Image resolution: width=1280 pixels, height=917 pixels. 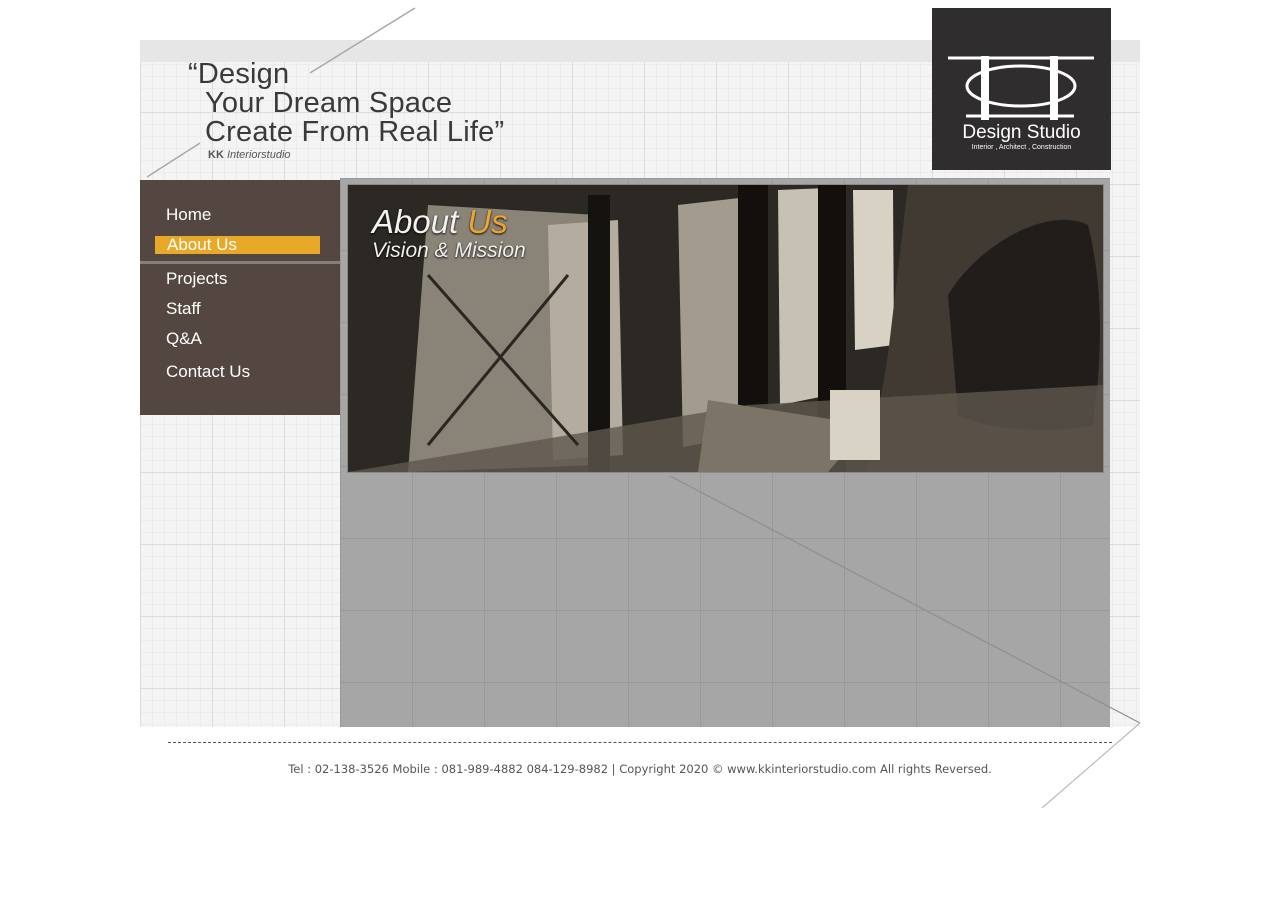 What do you see at coordinates (188, 215) in the screenshot?
I see `nav-item-home: Home` at bounding box center [188, 215].